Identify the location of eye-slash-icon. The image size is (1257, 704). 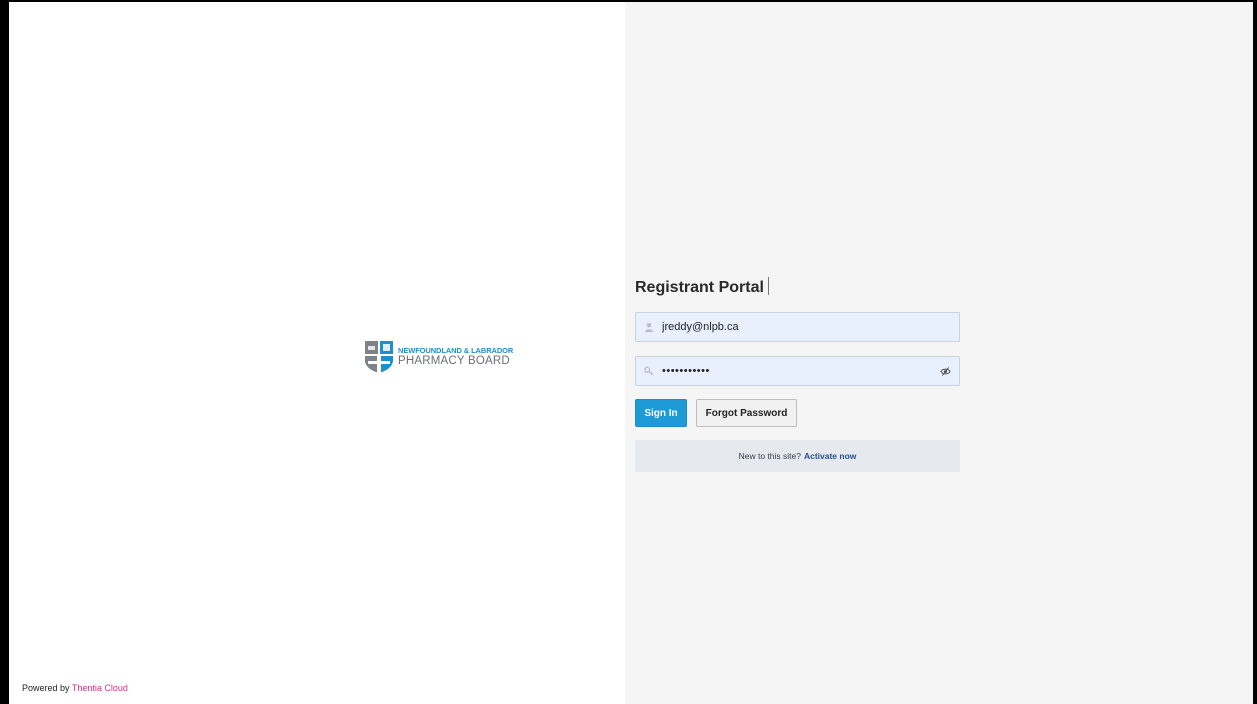
(945, 371).